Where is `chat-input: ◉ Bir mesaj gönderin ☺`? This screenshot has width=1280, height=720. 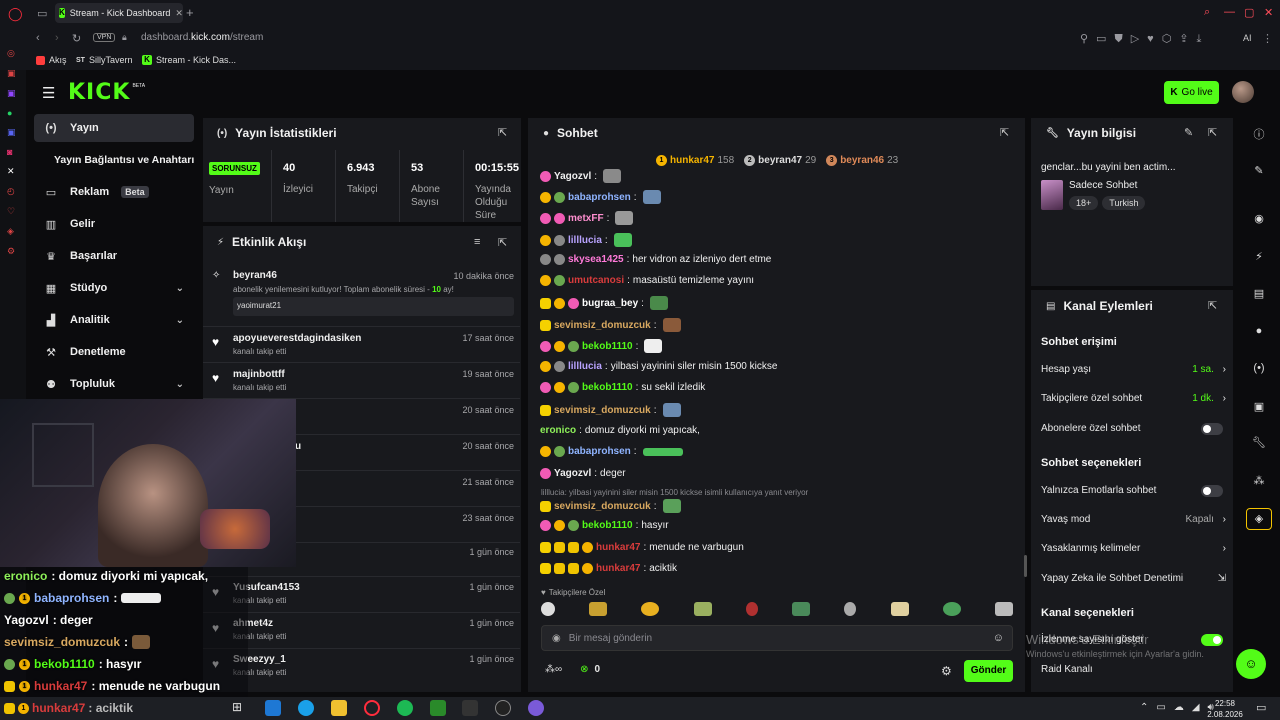 chat-input: ◉ Bir mesaj gönderin ☺ is located at coordinates (777, 638).